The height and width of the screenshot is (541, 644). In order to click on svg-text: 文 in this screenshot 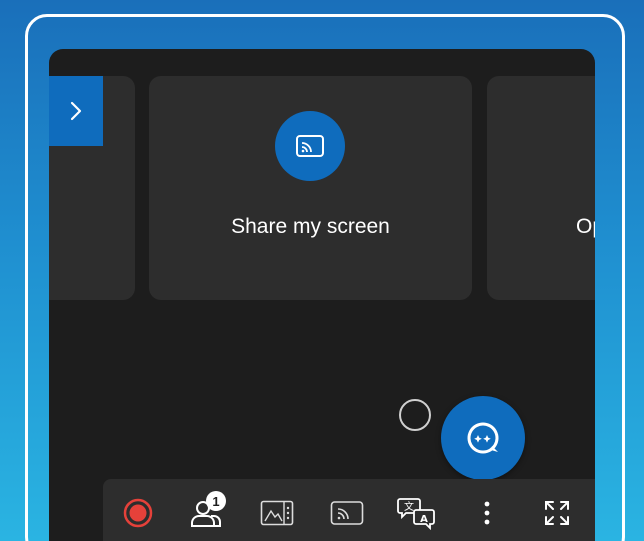, I will do `click(409, 506)`.